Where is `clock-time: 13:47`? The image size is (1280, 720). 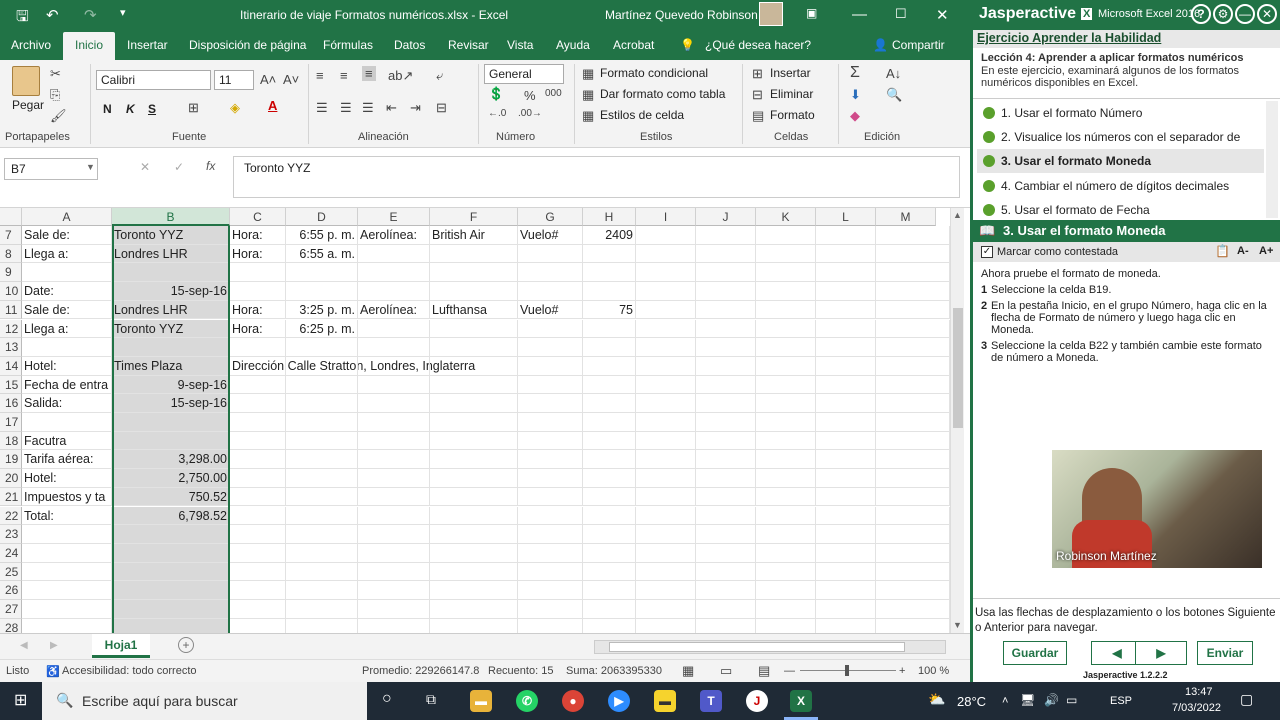 clock-time: 13:47 is located at coordinates (1199, 692).